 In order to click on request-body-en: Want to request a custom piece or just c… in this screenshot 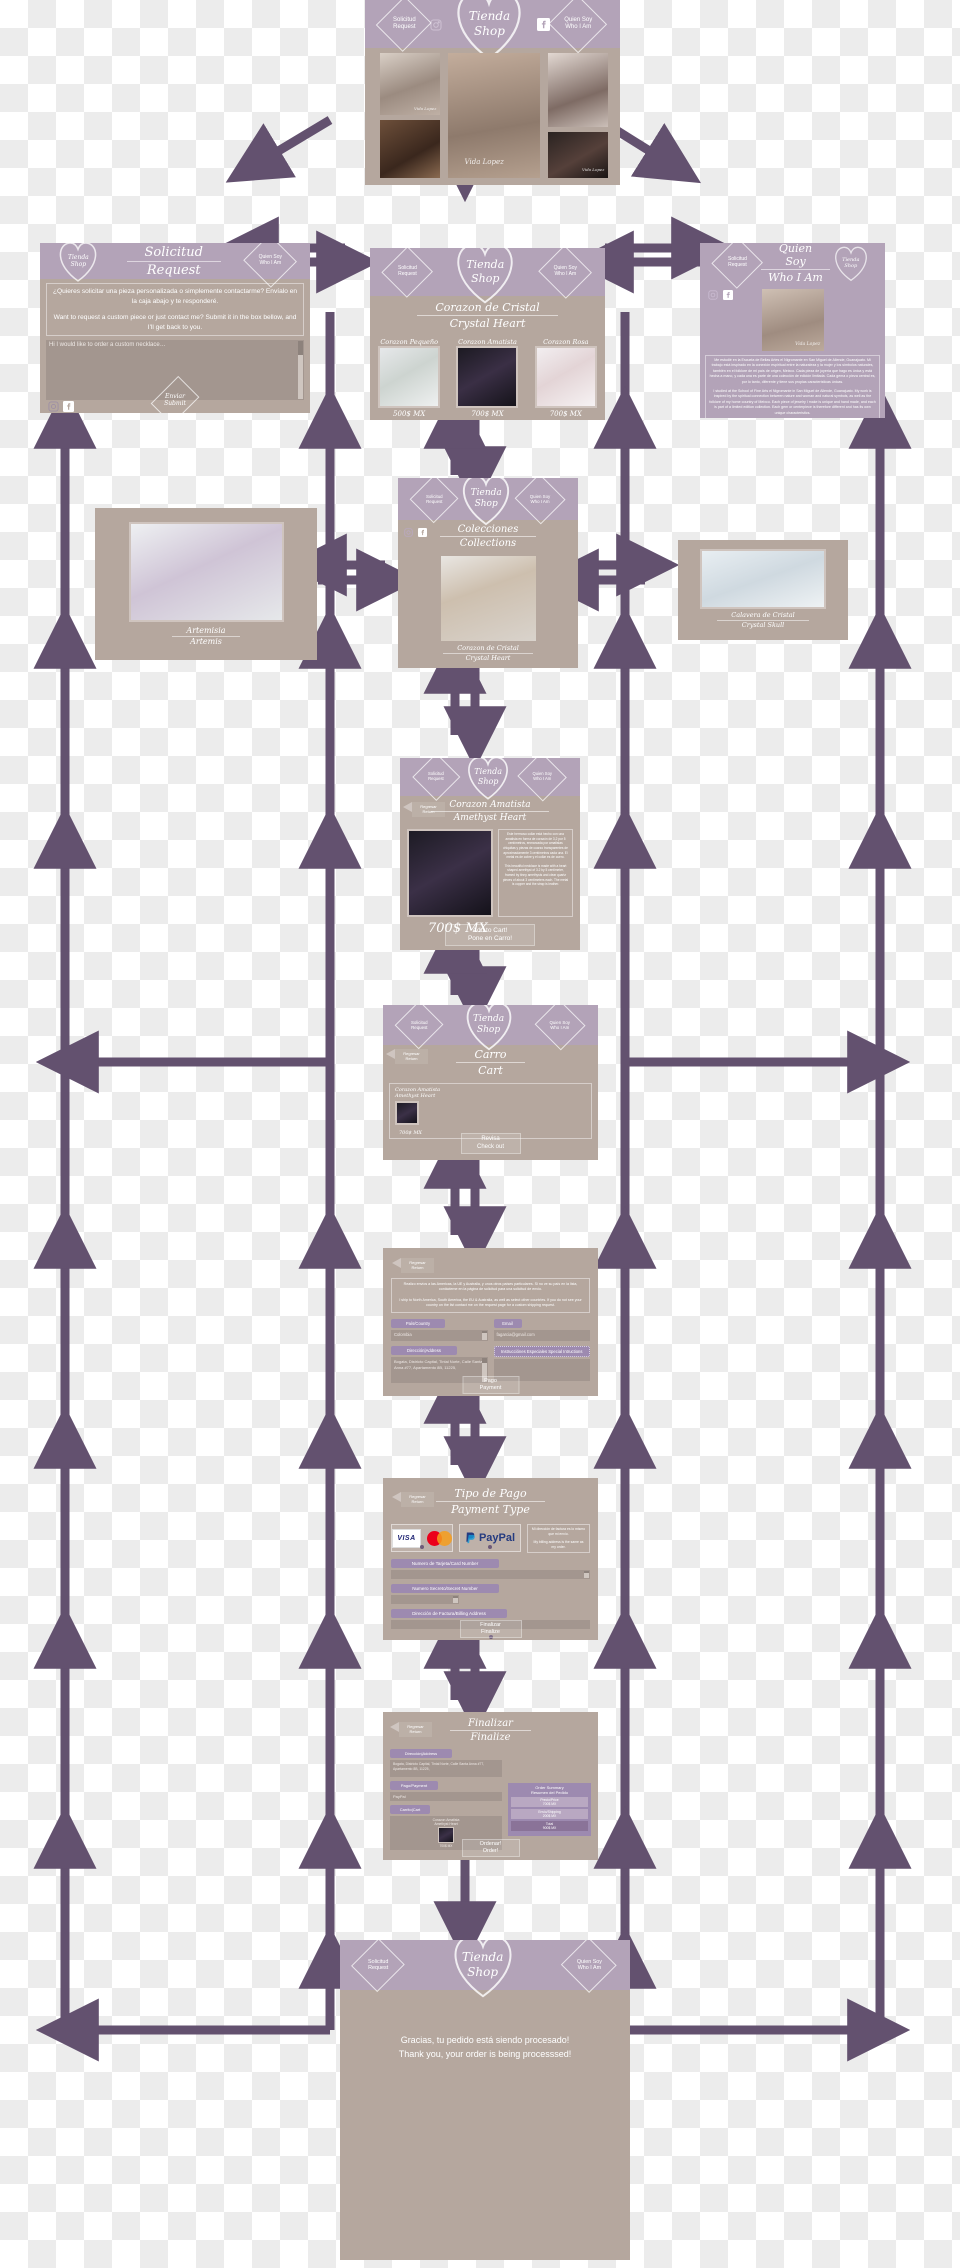, I will do `click(175, 322)`.